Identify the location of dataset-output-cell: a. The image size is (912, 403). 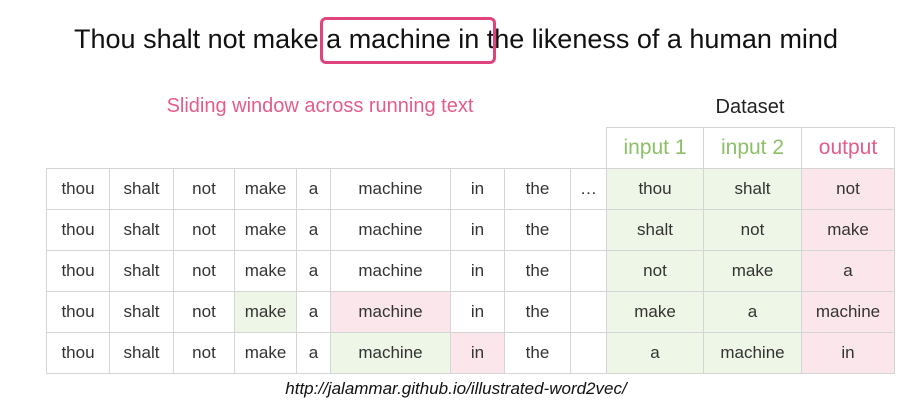
(848, 271).